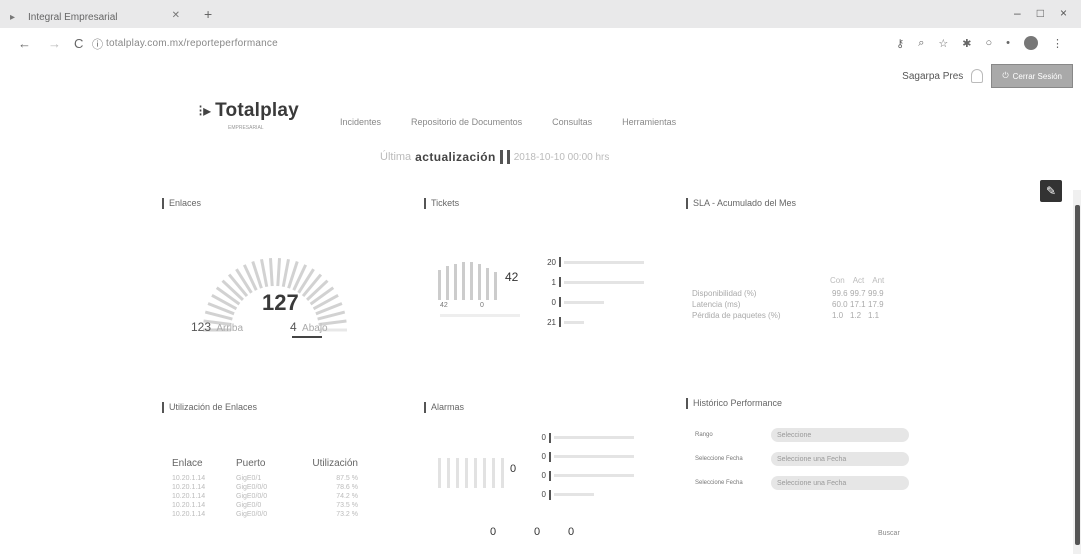 The width and height of the screenshot is (1081, 554). What do you see at coordinates (840, 435) in the screenshot?
I see `range-select: Seleccione` at bounding box center [840, 435].